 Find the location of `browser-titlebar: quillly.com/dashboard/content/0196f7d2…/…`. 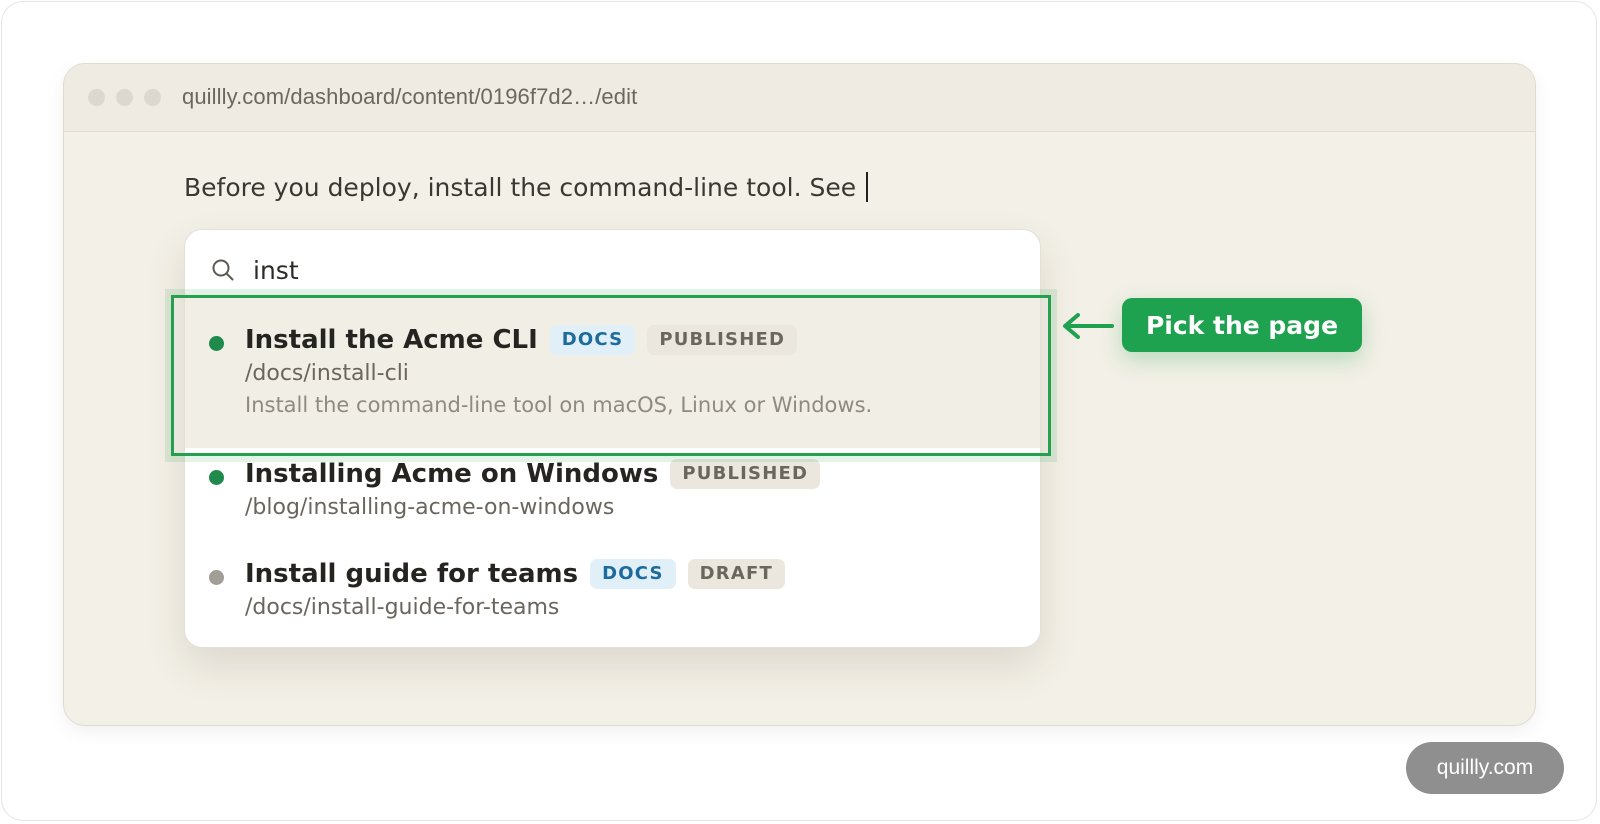

browser-titlebar: quillly.com/dashboard/content/0196f7d2…/… is located at coordinates (799, 98).